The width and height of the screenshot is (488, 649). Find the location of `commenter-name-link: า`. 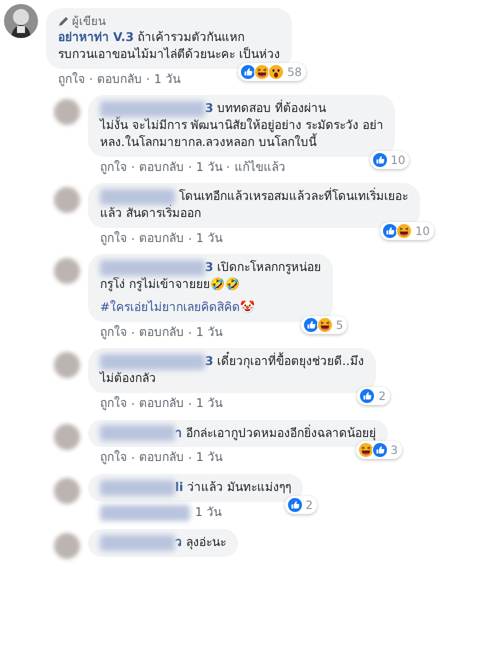

commenter-name-link: า is located at coordinates (178, 433).